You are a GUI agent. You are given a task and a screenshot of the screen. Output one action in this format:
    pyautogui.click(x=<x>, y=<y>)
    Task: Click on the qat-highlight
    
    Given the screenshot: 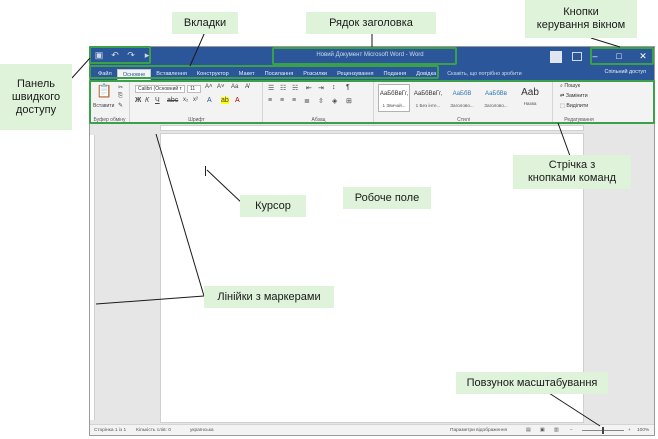 What is the action you would take?
    pyautogui.click(x=120, y=55)
    